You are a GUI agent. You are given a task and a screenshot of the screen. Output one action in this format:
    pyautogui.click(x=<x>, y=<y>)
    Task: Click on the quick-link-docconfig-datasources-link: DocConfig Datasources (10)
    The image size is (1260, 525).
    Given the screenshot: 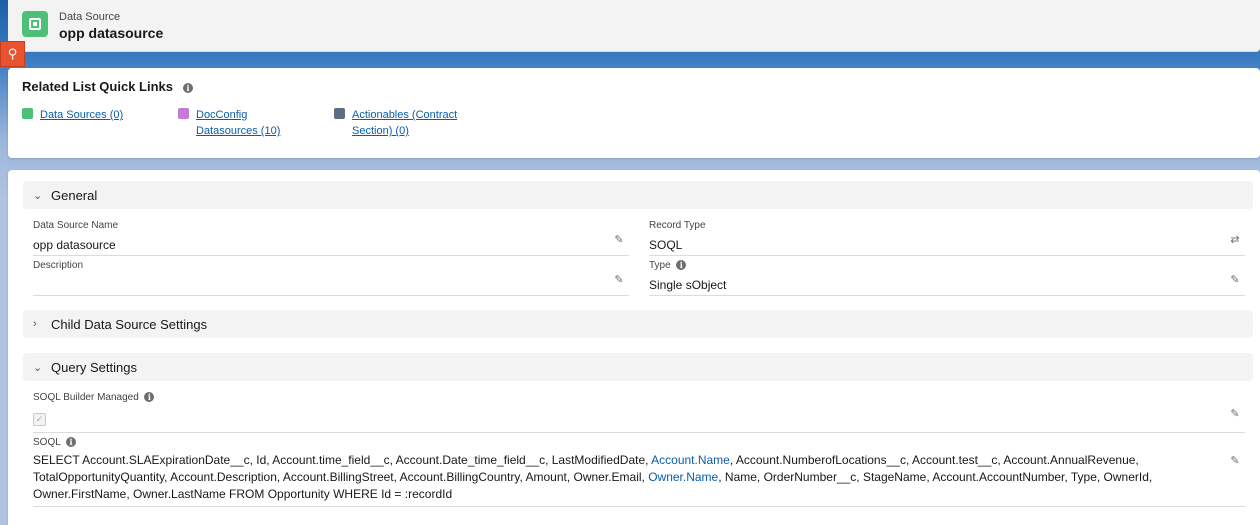 What is the action you would take?
    pyautogui.click(x=251, y=123)
    